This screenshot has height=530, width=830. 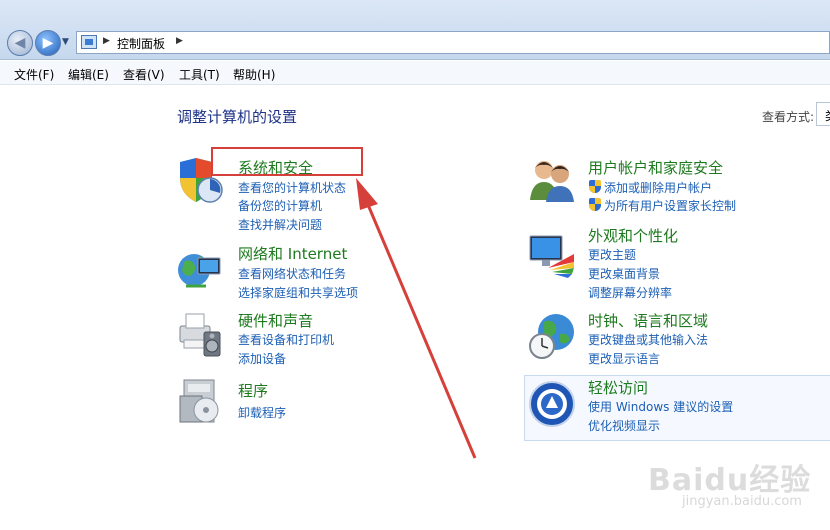 I want to click on link-change-input-methods: 更改键盘或其他输入法, so click(x=648, y=339).